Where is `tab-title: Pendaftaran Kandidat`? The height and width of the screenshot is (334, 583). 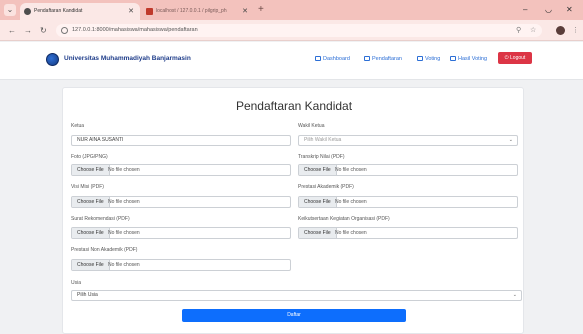
tab-title: Pendaftaran Kandidat is located at coordinates (58, 11).